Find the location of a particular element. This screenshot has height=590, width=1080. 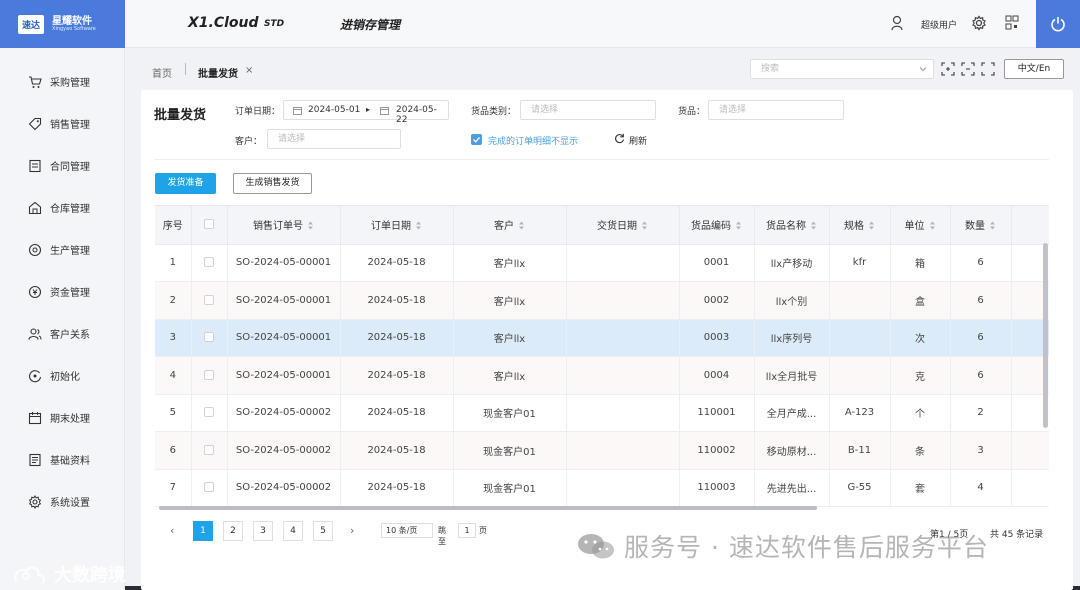

refresh-button: 刷新 is located at coordinates (638, 140).